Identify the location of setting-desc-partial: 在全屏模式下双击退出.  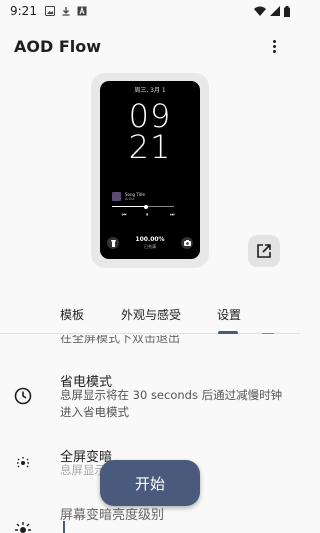
(120, 340).